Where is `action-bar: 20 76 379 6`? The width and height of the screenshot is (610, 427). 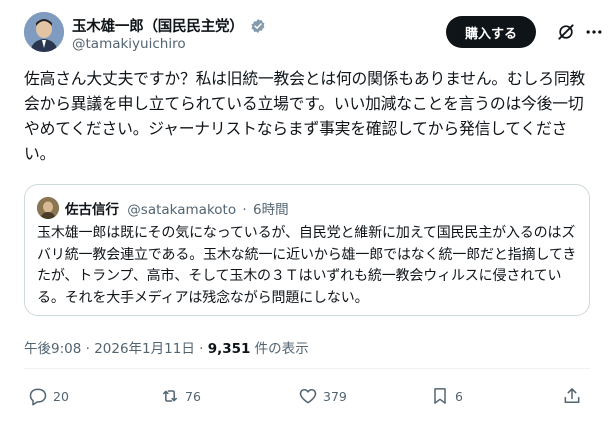
action-bar: 20 76 379 6 is located at coordinates (307, 398).